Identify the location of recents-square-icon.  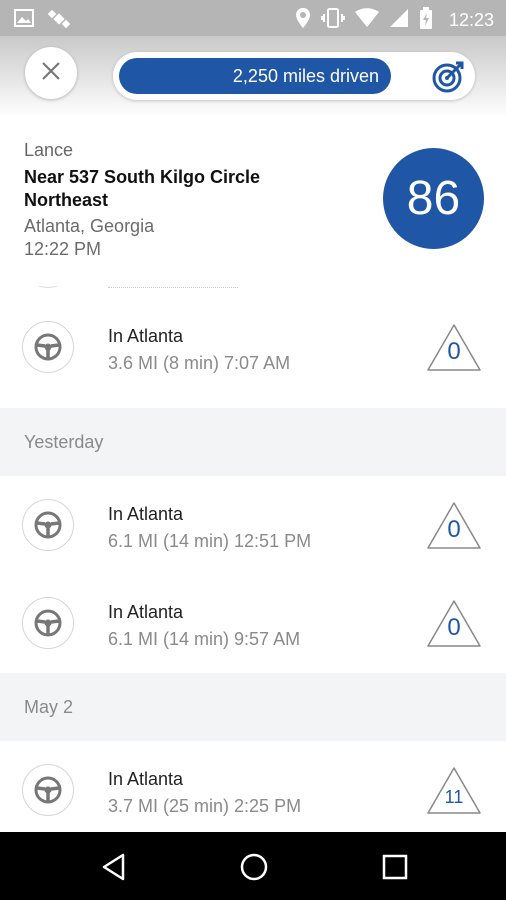
(395, 867).